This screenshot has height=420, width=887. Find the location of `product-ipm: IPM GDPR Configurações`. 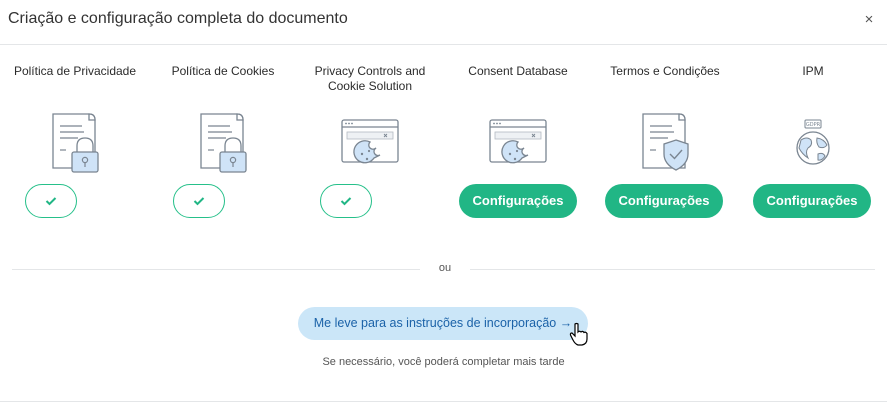

product-ipm: IPM GDPR Configurações is located at coordinates (812, 141).